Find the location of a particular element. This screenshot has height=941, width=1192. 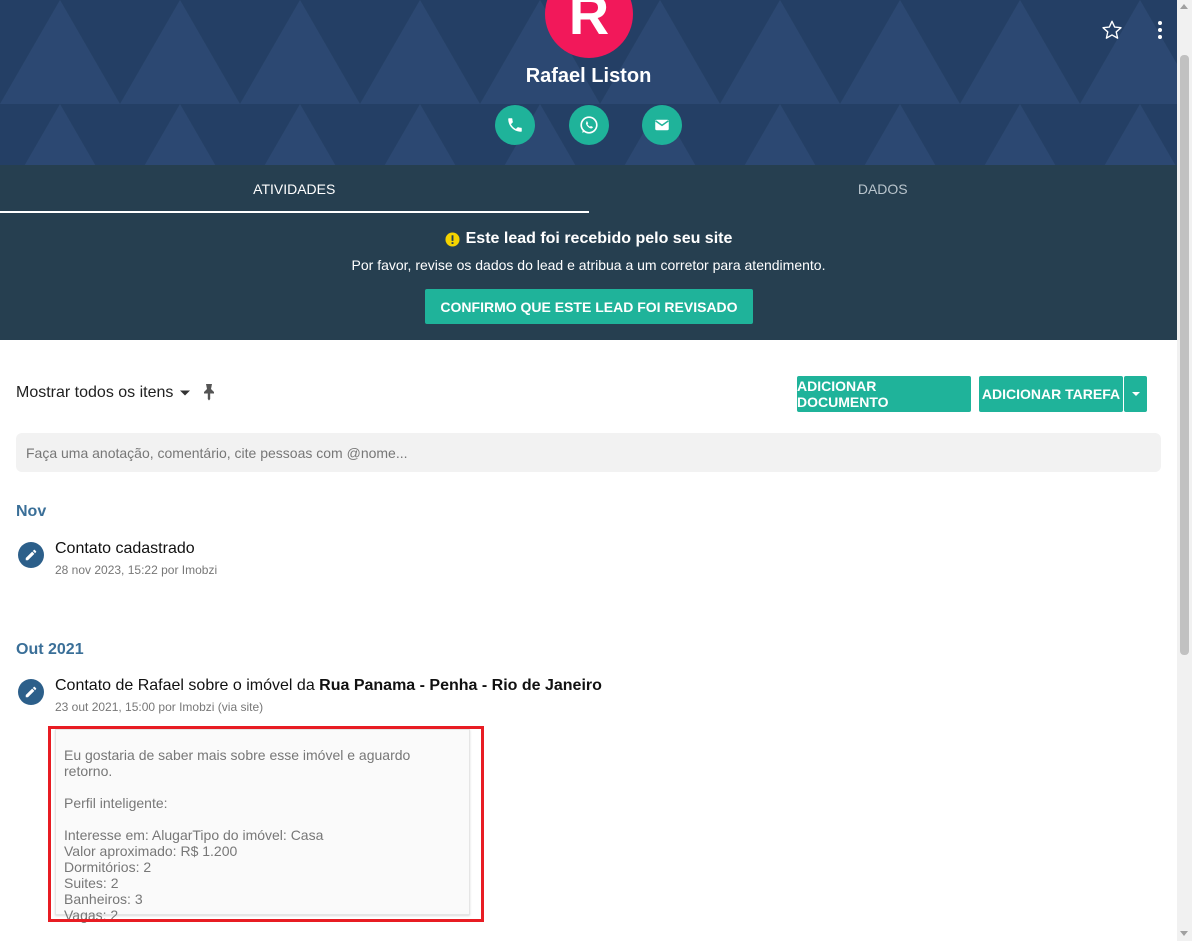

whatsapp-icon is located at coordinates (589, 125).